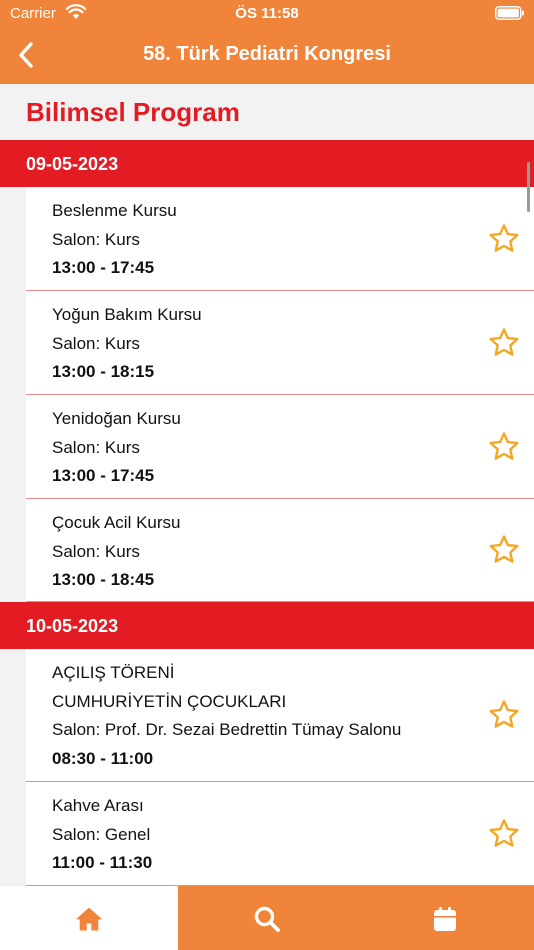 Image resolution: width=534 pixels, height=950 pixels. Describe the element at coordinates (127, 314) in the screenshot. I see `session-title: Yoğun Bakım Kursu` at that location.